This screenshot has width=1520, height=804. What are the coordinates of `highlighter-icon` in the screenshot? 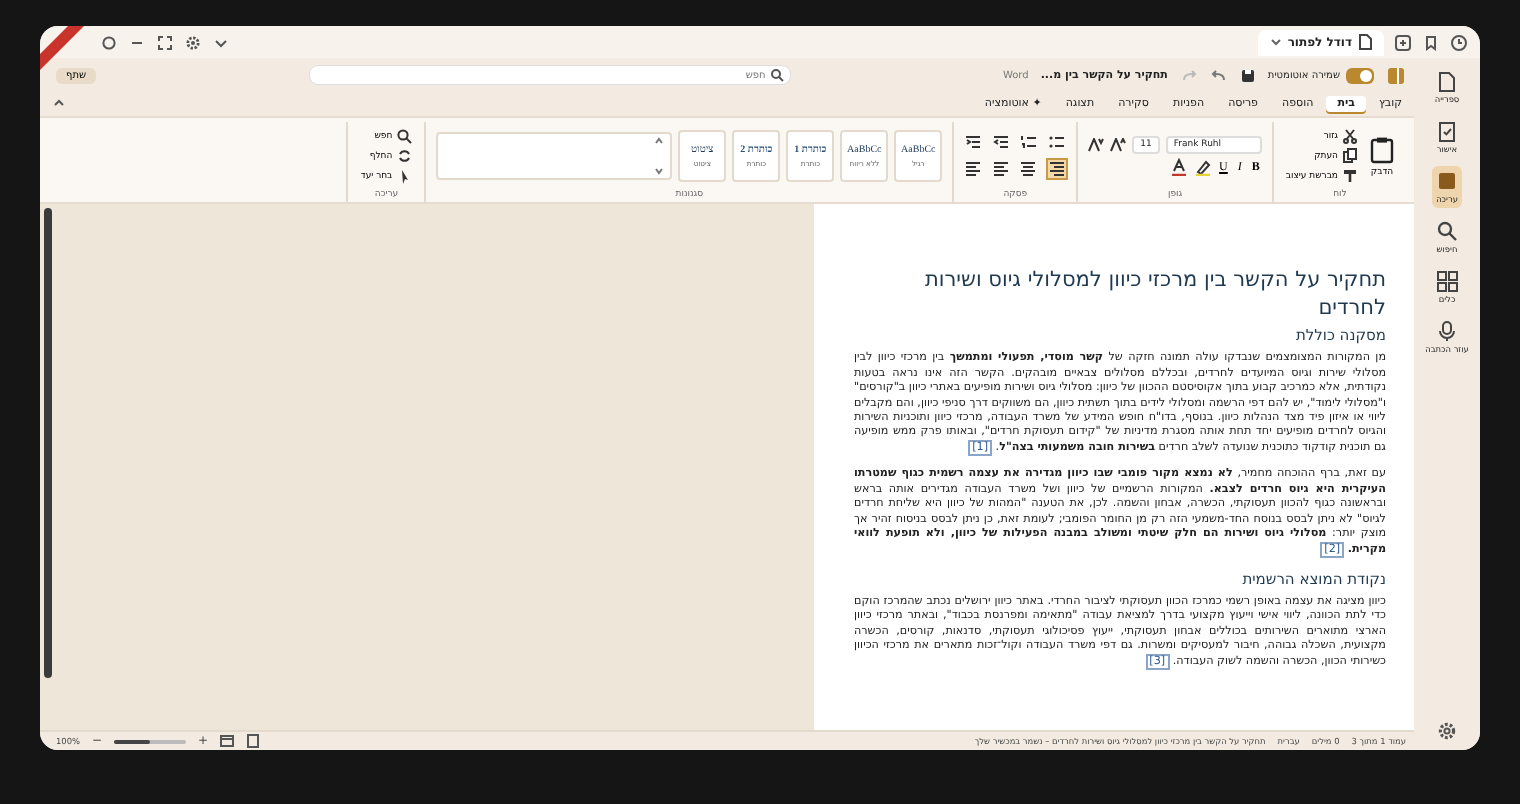 It's located at (1202, 167).